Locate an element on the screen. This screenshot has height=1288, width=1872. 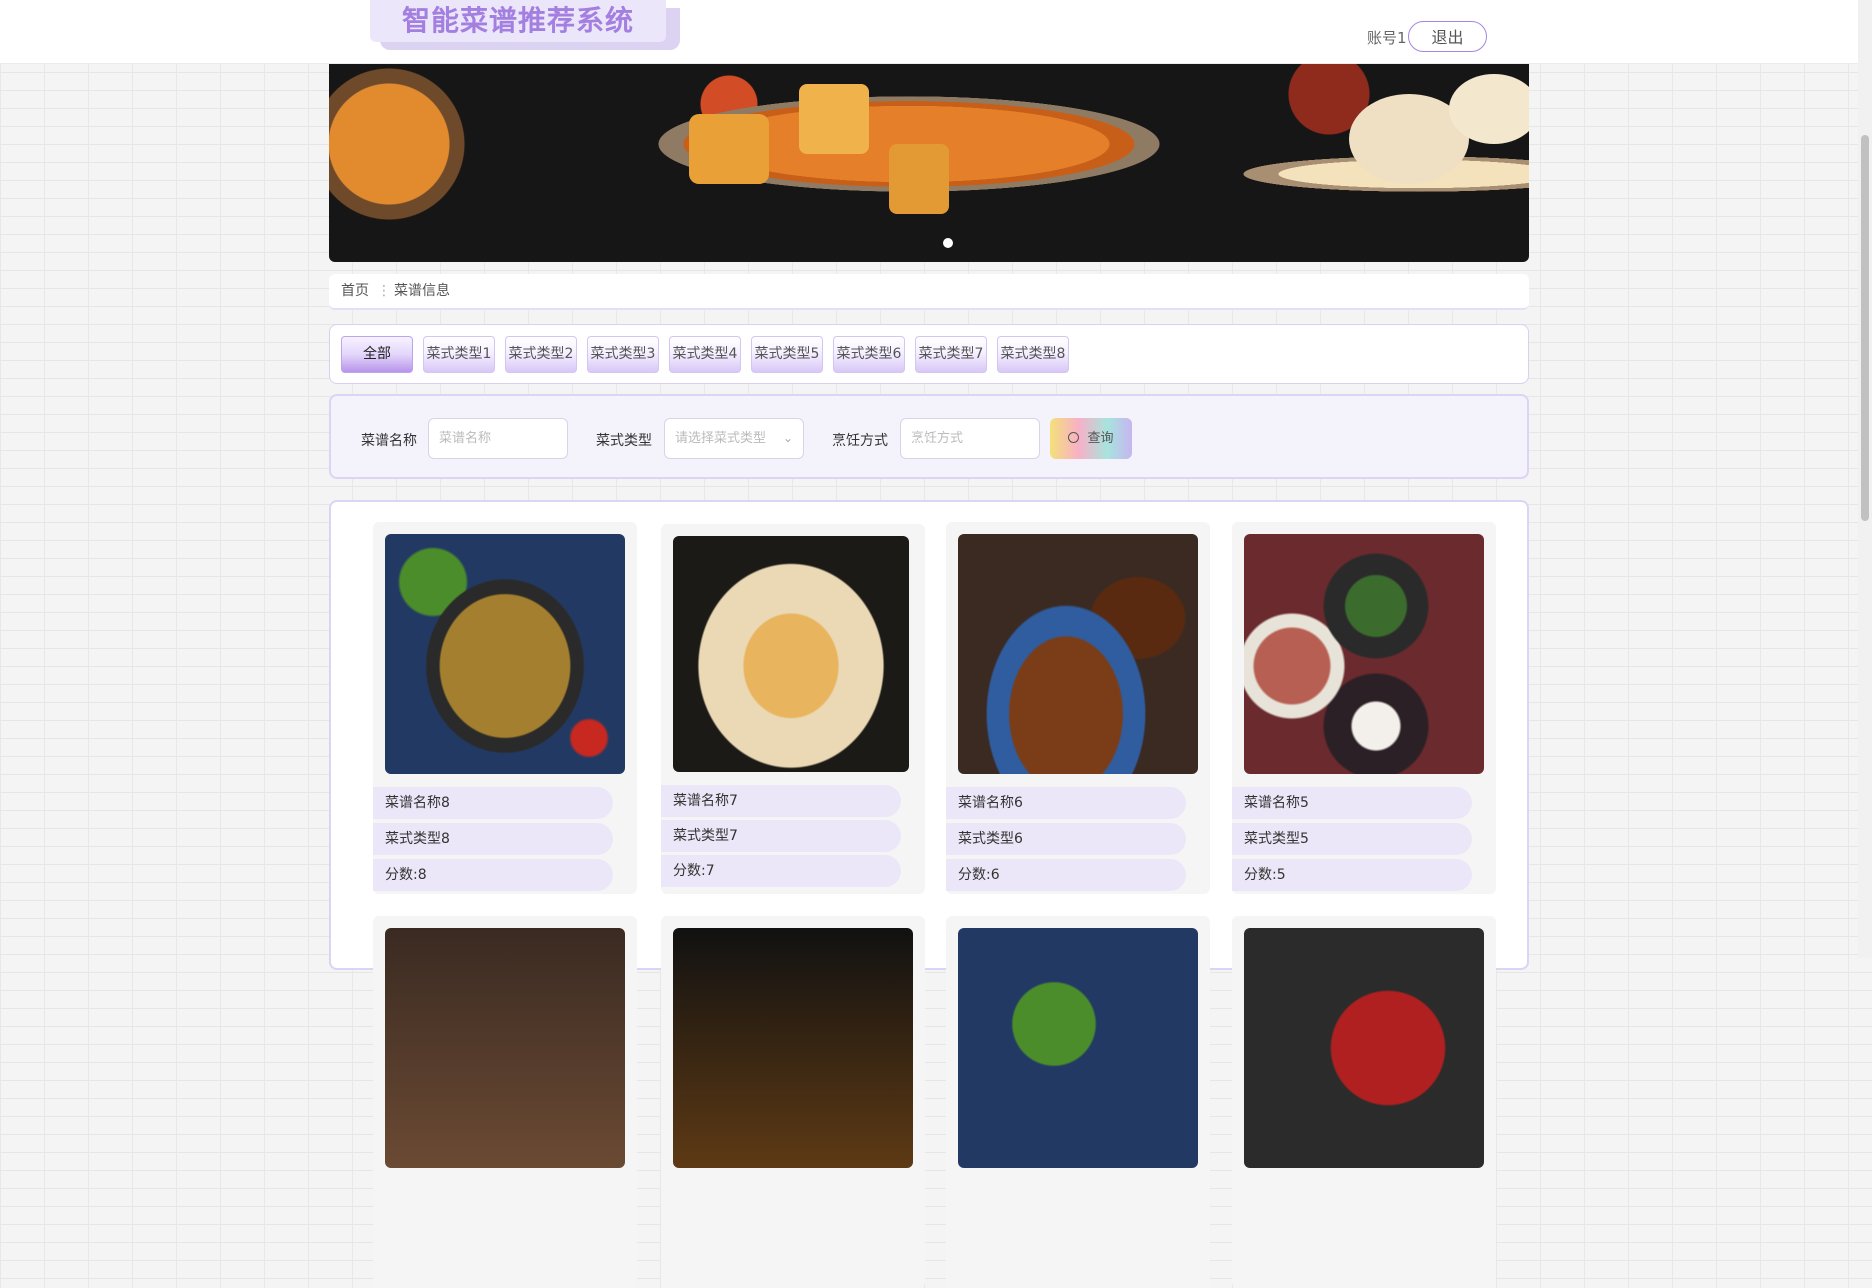
recipe-card: 菜谱名称6 菜式类型6 分数:6 is located at coordinates (1078, 708).